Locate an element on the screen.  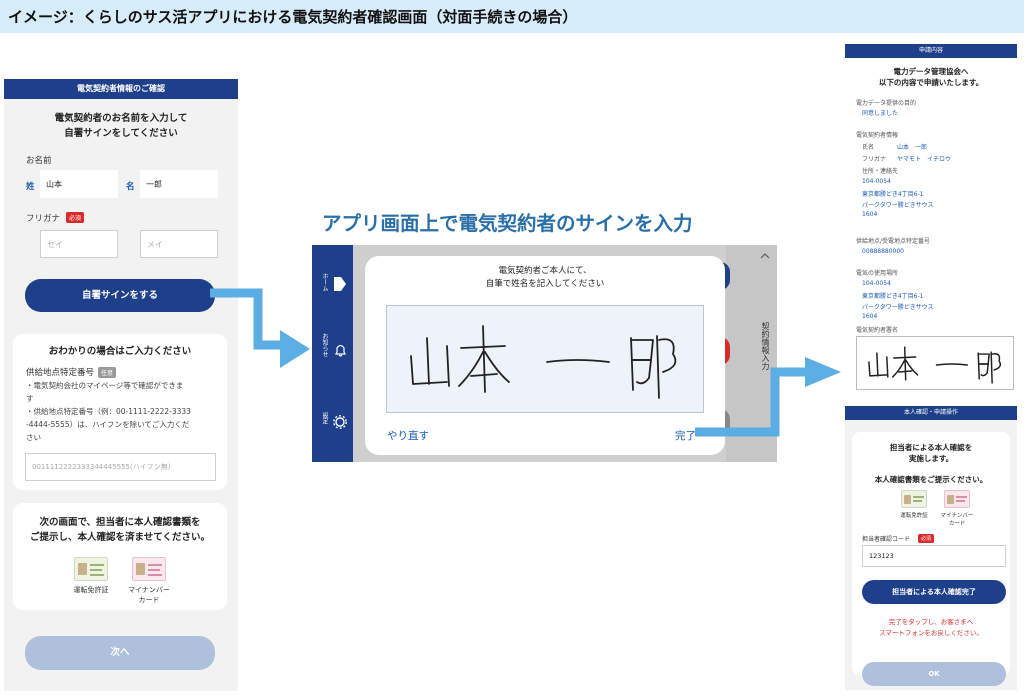
sei-kana-input: セイ is located at coordinates (79, 244).